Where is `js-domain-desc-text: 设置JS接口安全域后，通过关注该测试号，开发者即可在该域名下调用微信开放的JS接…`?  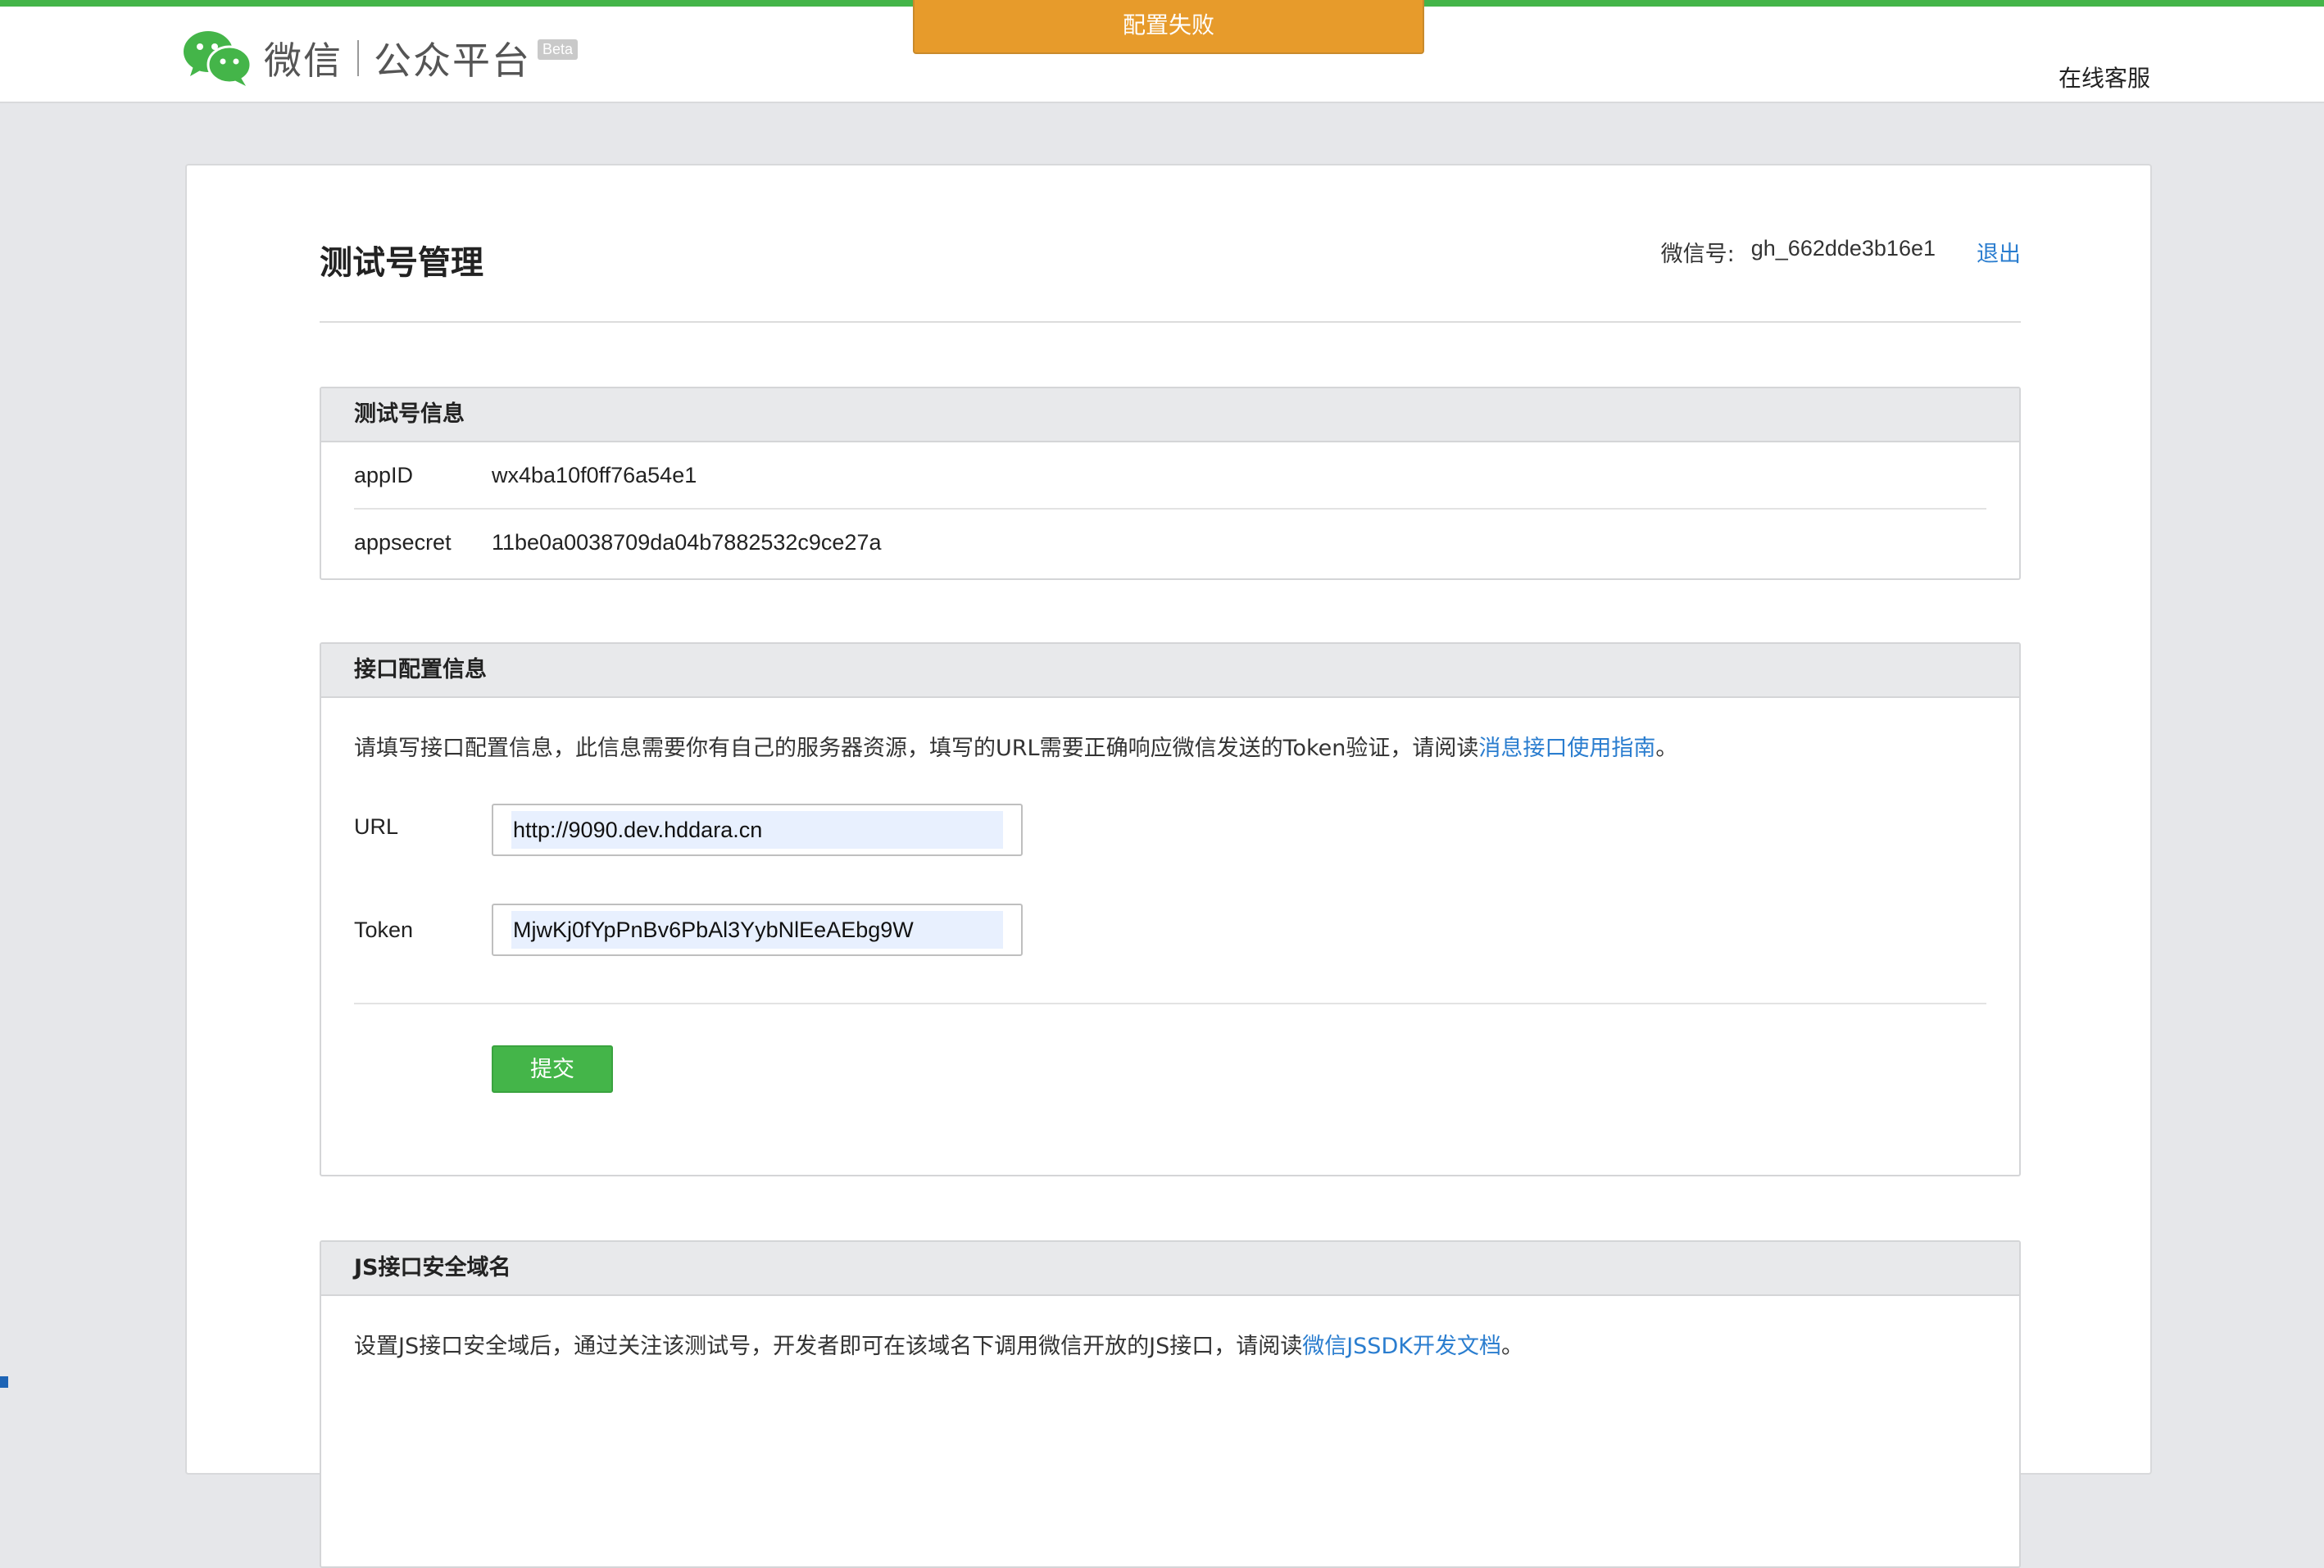
js-domain-desc-text: 设置JS接口安全域后，通过关注该测试号，开发者即可在该域名下调用微信开放的JS接… is located at coordinates (828, 1346).